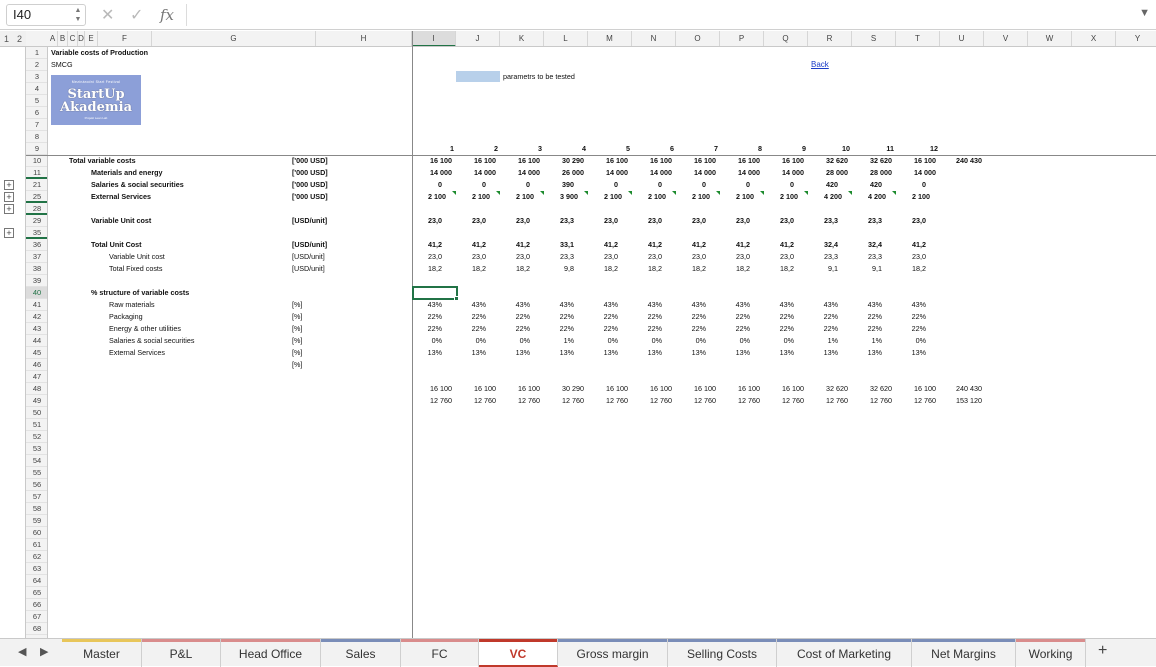  I want to click on value-cell: 30 290, so click(566, 389).